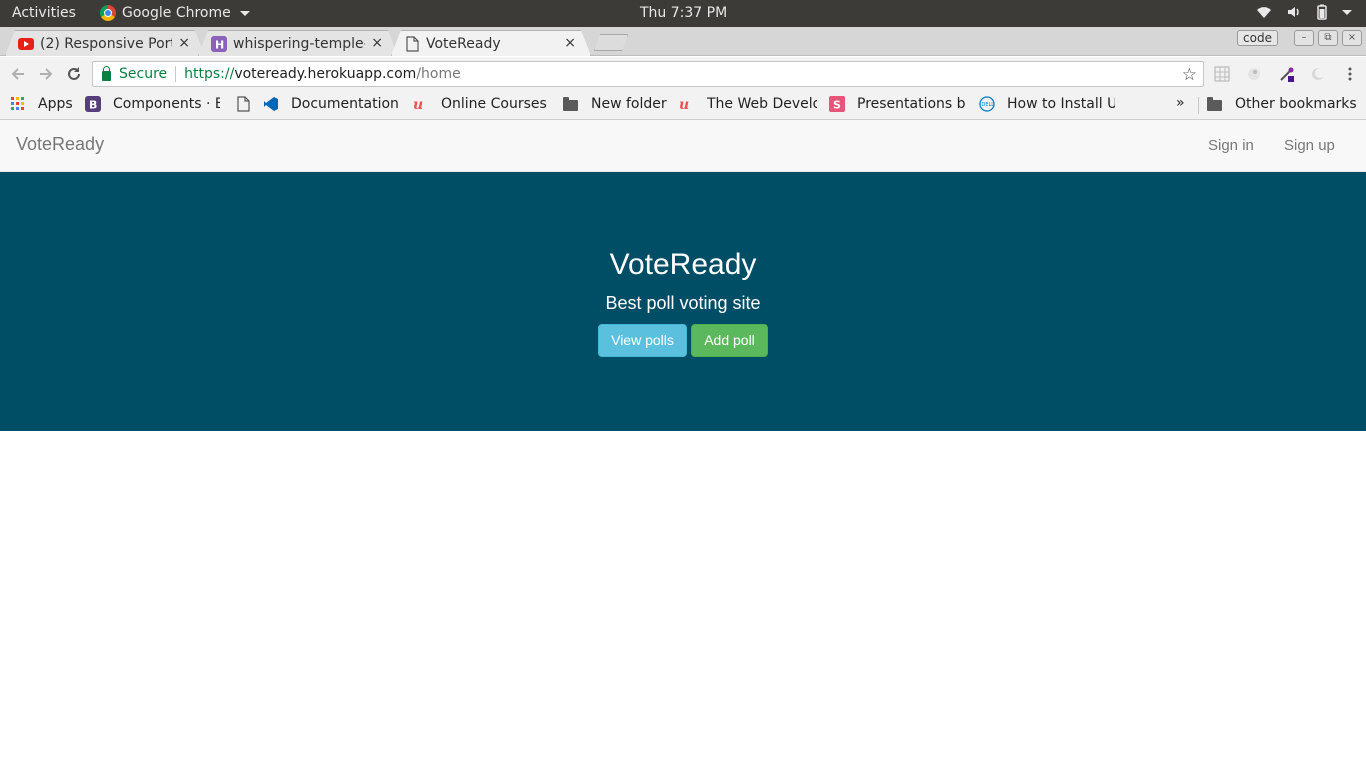 This screenshot has height=768, width=1366. Describe the element at coordinates (683, 146) in the screenshot. I see `site-navbar: VoteReady Sign in Sign up` at that location.